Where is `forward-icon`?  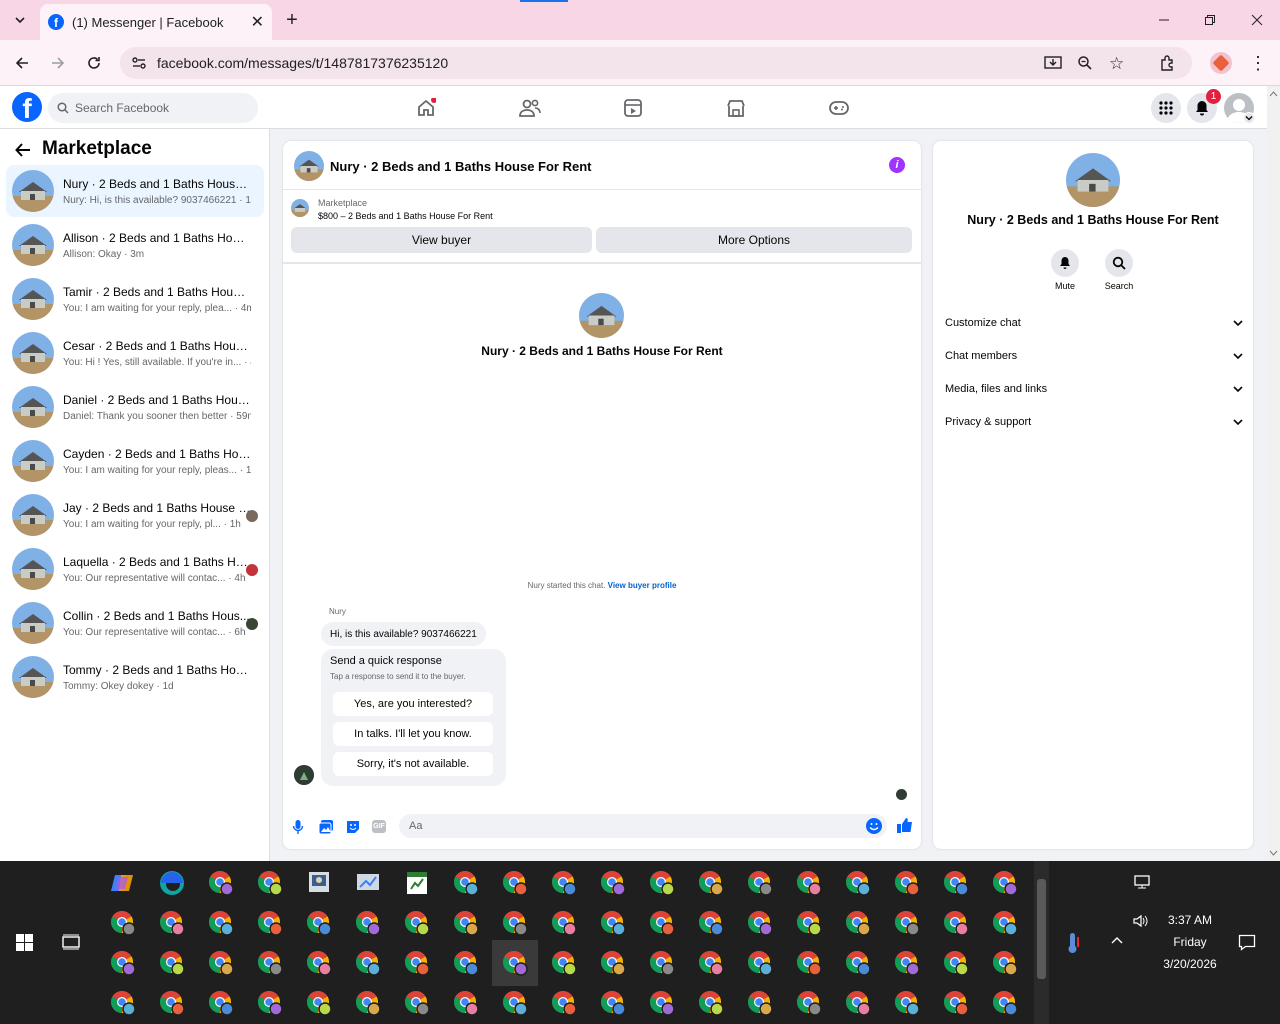 forward-icon is located at coordinates (58, 63).